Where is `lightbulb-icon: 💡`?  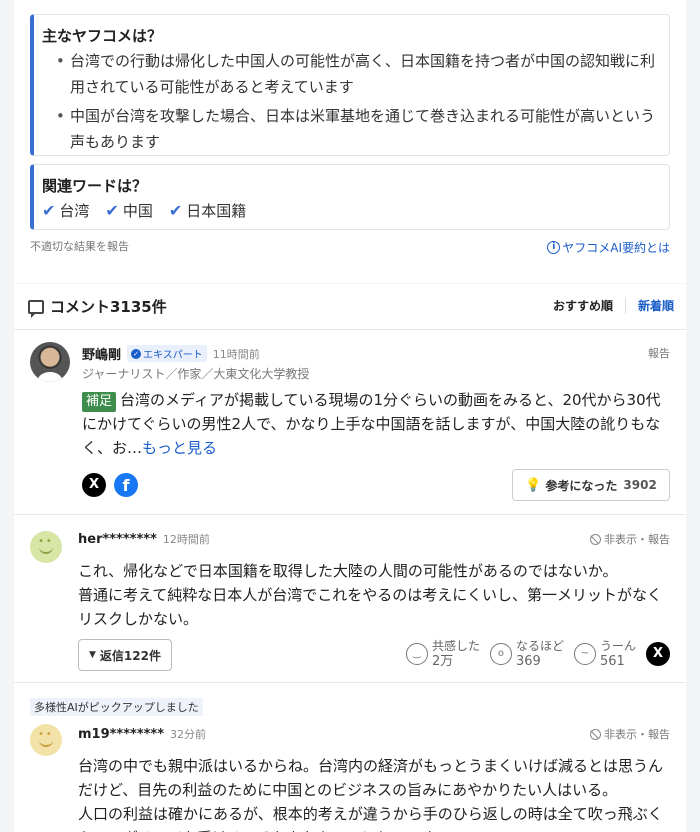
lightbulb-icon: 💡 is located at coordinates (533, 485).